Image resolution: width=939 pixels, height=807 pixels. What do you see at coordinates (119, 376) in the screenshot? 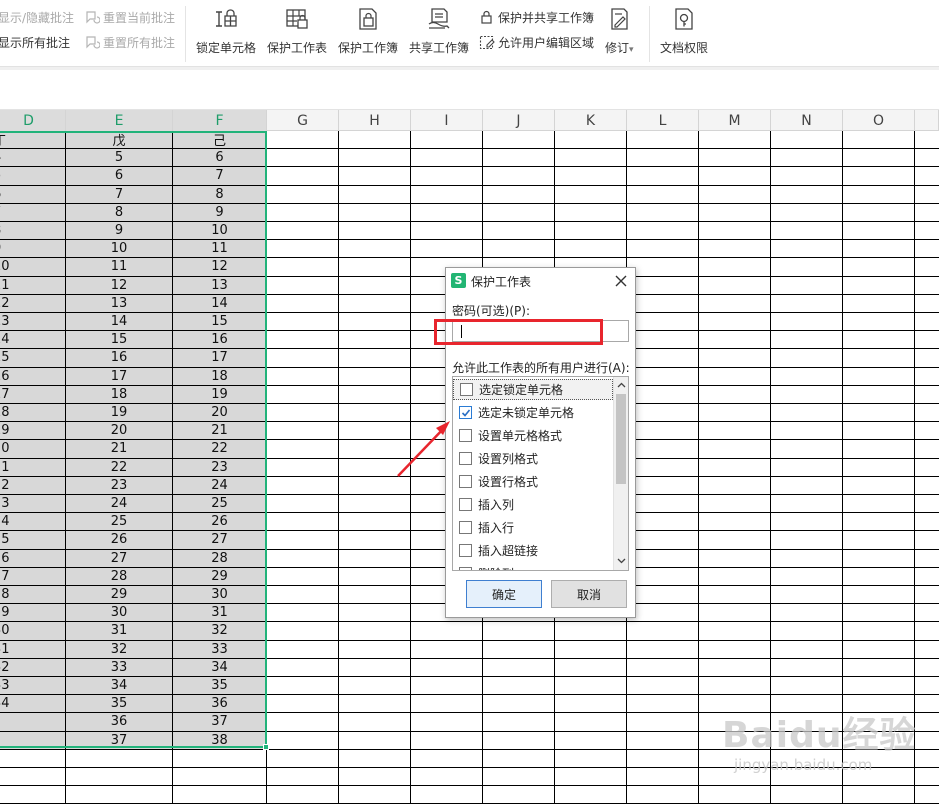
I see `cell: 17` at bounding box center [119, 376].